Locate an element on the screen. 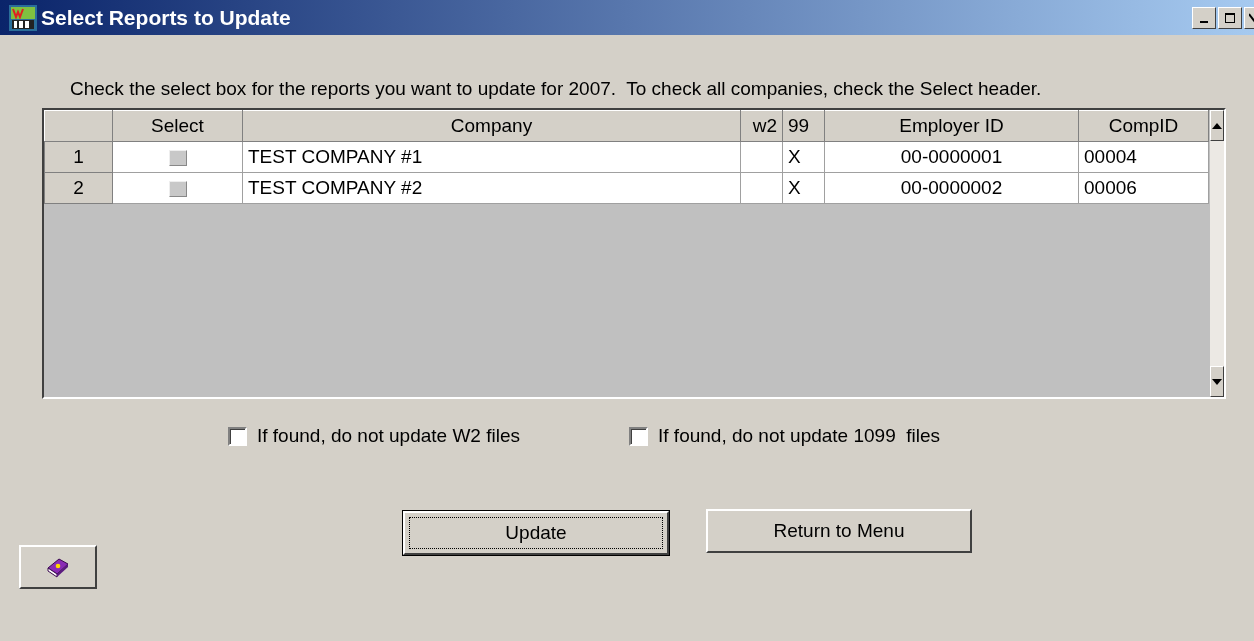 The height and width of the screenshot is (641, 1254). row-header: 2 is located at coordinates (78, 188).